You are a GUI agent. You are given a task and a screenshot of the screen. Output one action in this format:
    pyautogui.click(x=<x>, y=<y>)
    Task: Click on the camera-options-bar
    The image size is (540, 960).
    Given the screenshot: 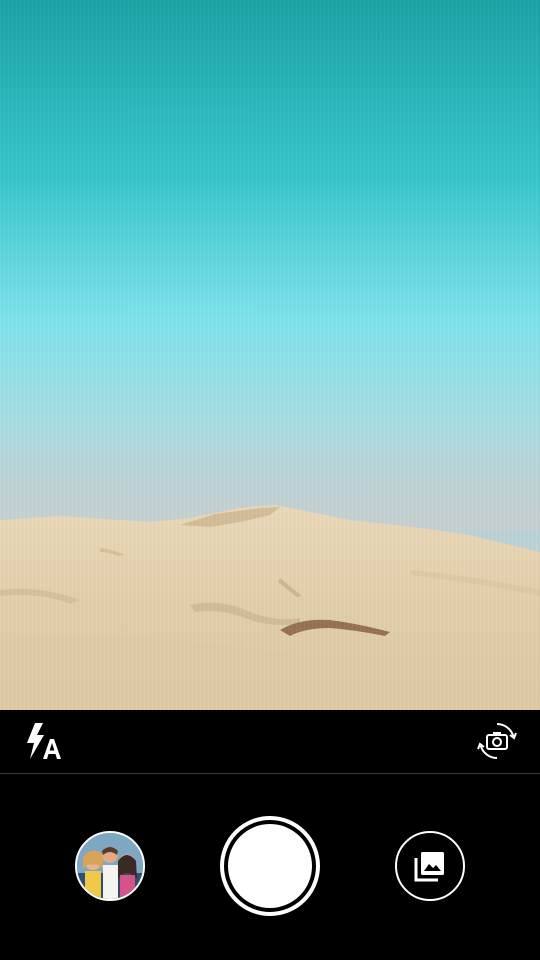 What is the action you would take?
    pyautogui.click(x=270, y=741)
    